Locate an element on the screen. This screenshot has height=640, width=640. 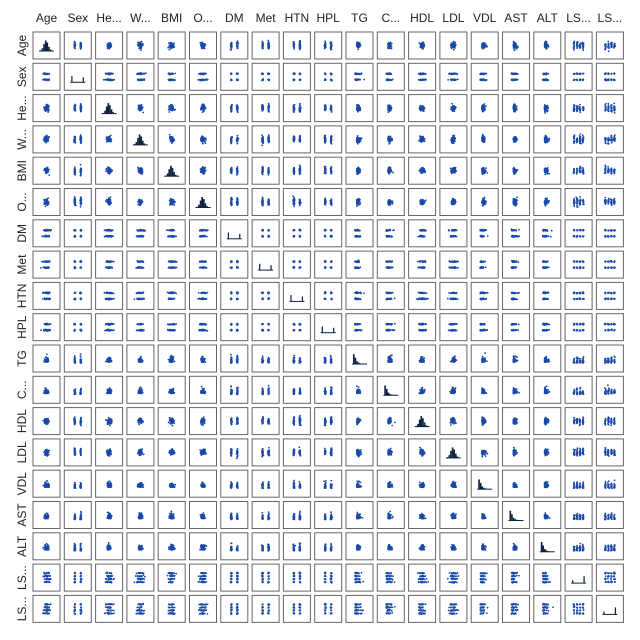
column-label: VDL is located at coordinates (485, 18).